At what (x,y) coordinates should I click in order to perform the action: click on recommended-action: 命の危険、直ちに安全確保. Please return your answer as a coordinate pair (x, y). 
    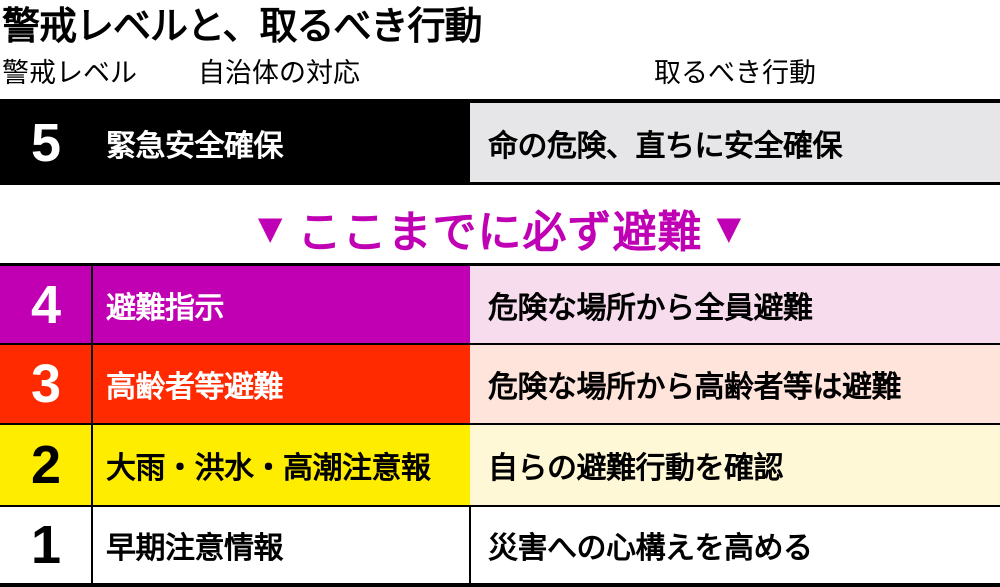
    Looking at the image, I should click on (735, 142).